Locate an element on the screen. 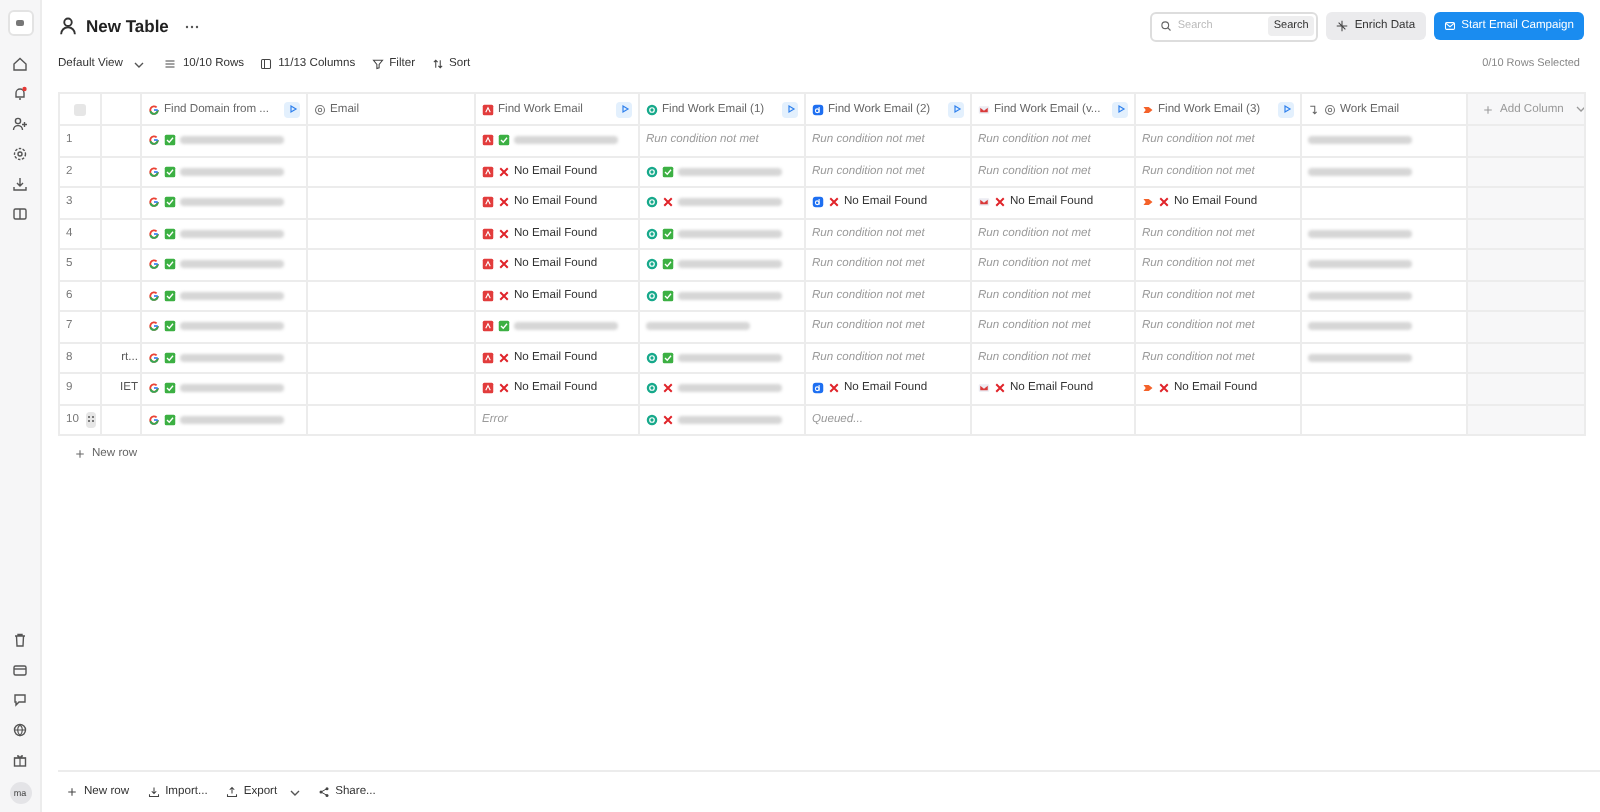 This screenshot has height=812, width=1600. share-icon is located at coordinates (323, 792).